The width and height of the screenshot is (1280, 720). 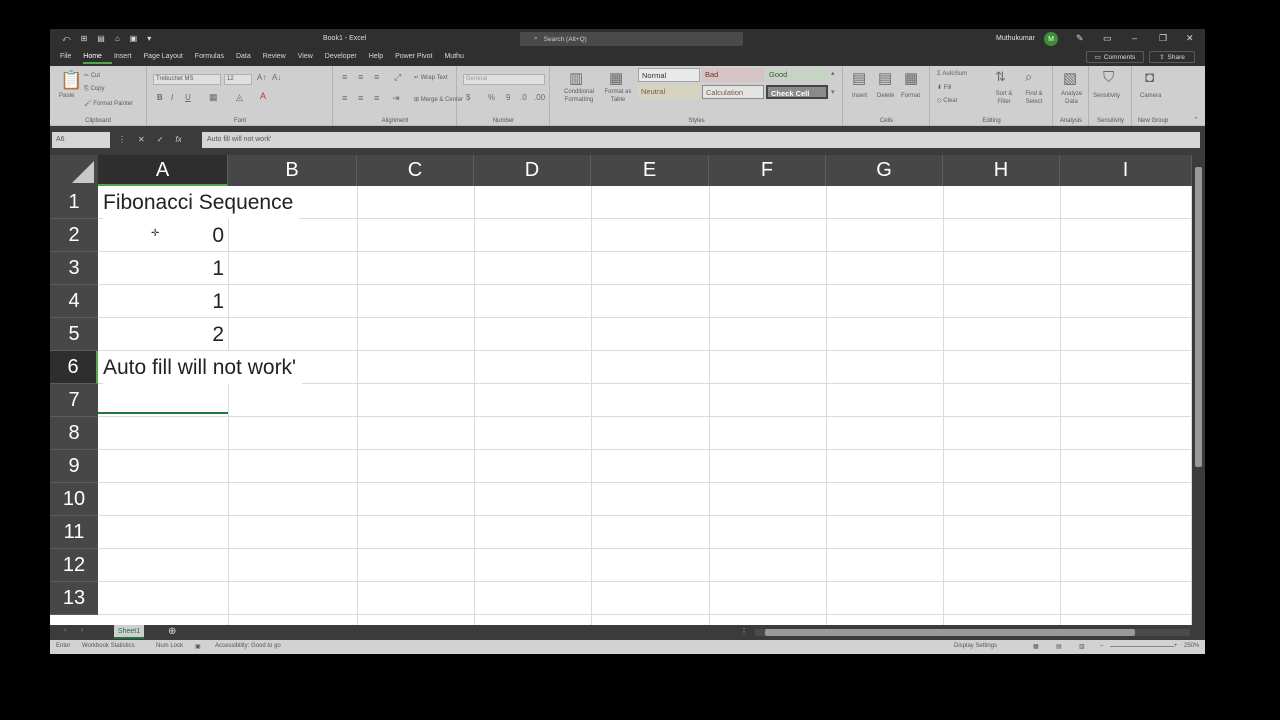 What do you see at coordinates (214, 57) in the screenshot?
I see `tab-formulas: Formulas` at bounding box center [214, 57].